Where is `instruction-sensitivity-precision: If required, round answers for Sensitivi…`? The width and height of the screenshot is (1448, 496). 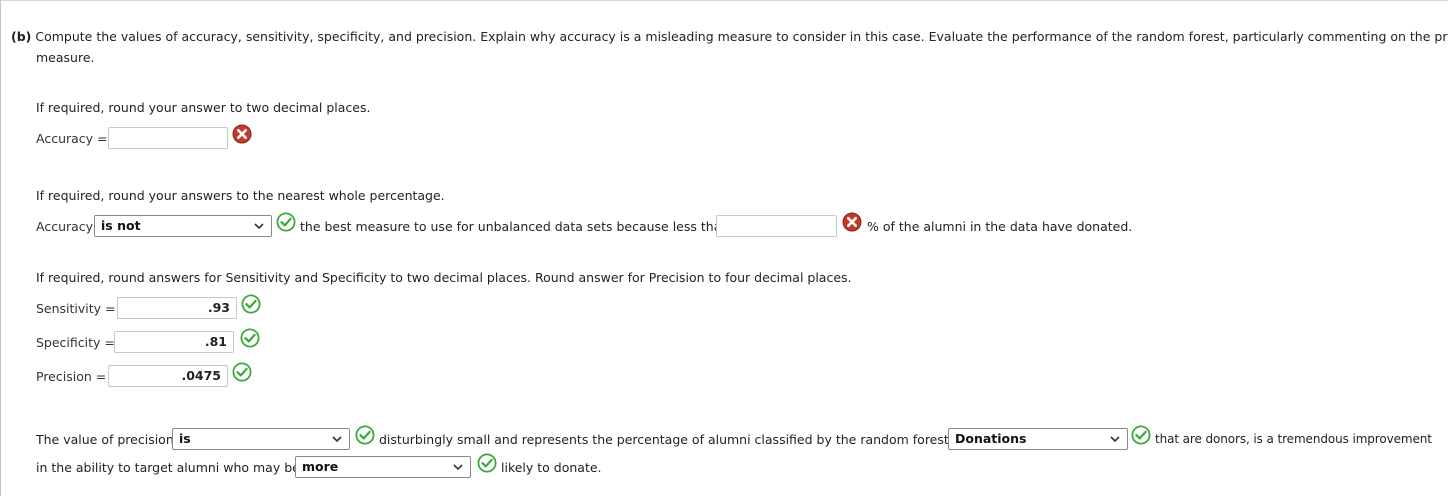
instruction-sensitivity-precision: If required, round answers for Sensitivi… is located at coordinates (444, 277).